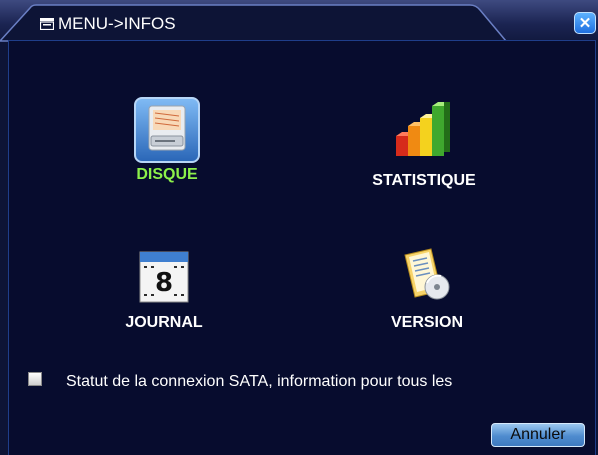  I want to click on menu-item-statistique: STATISTIQUE, so click(424, 144).